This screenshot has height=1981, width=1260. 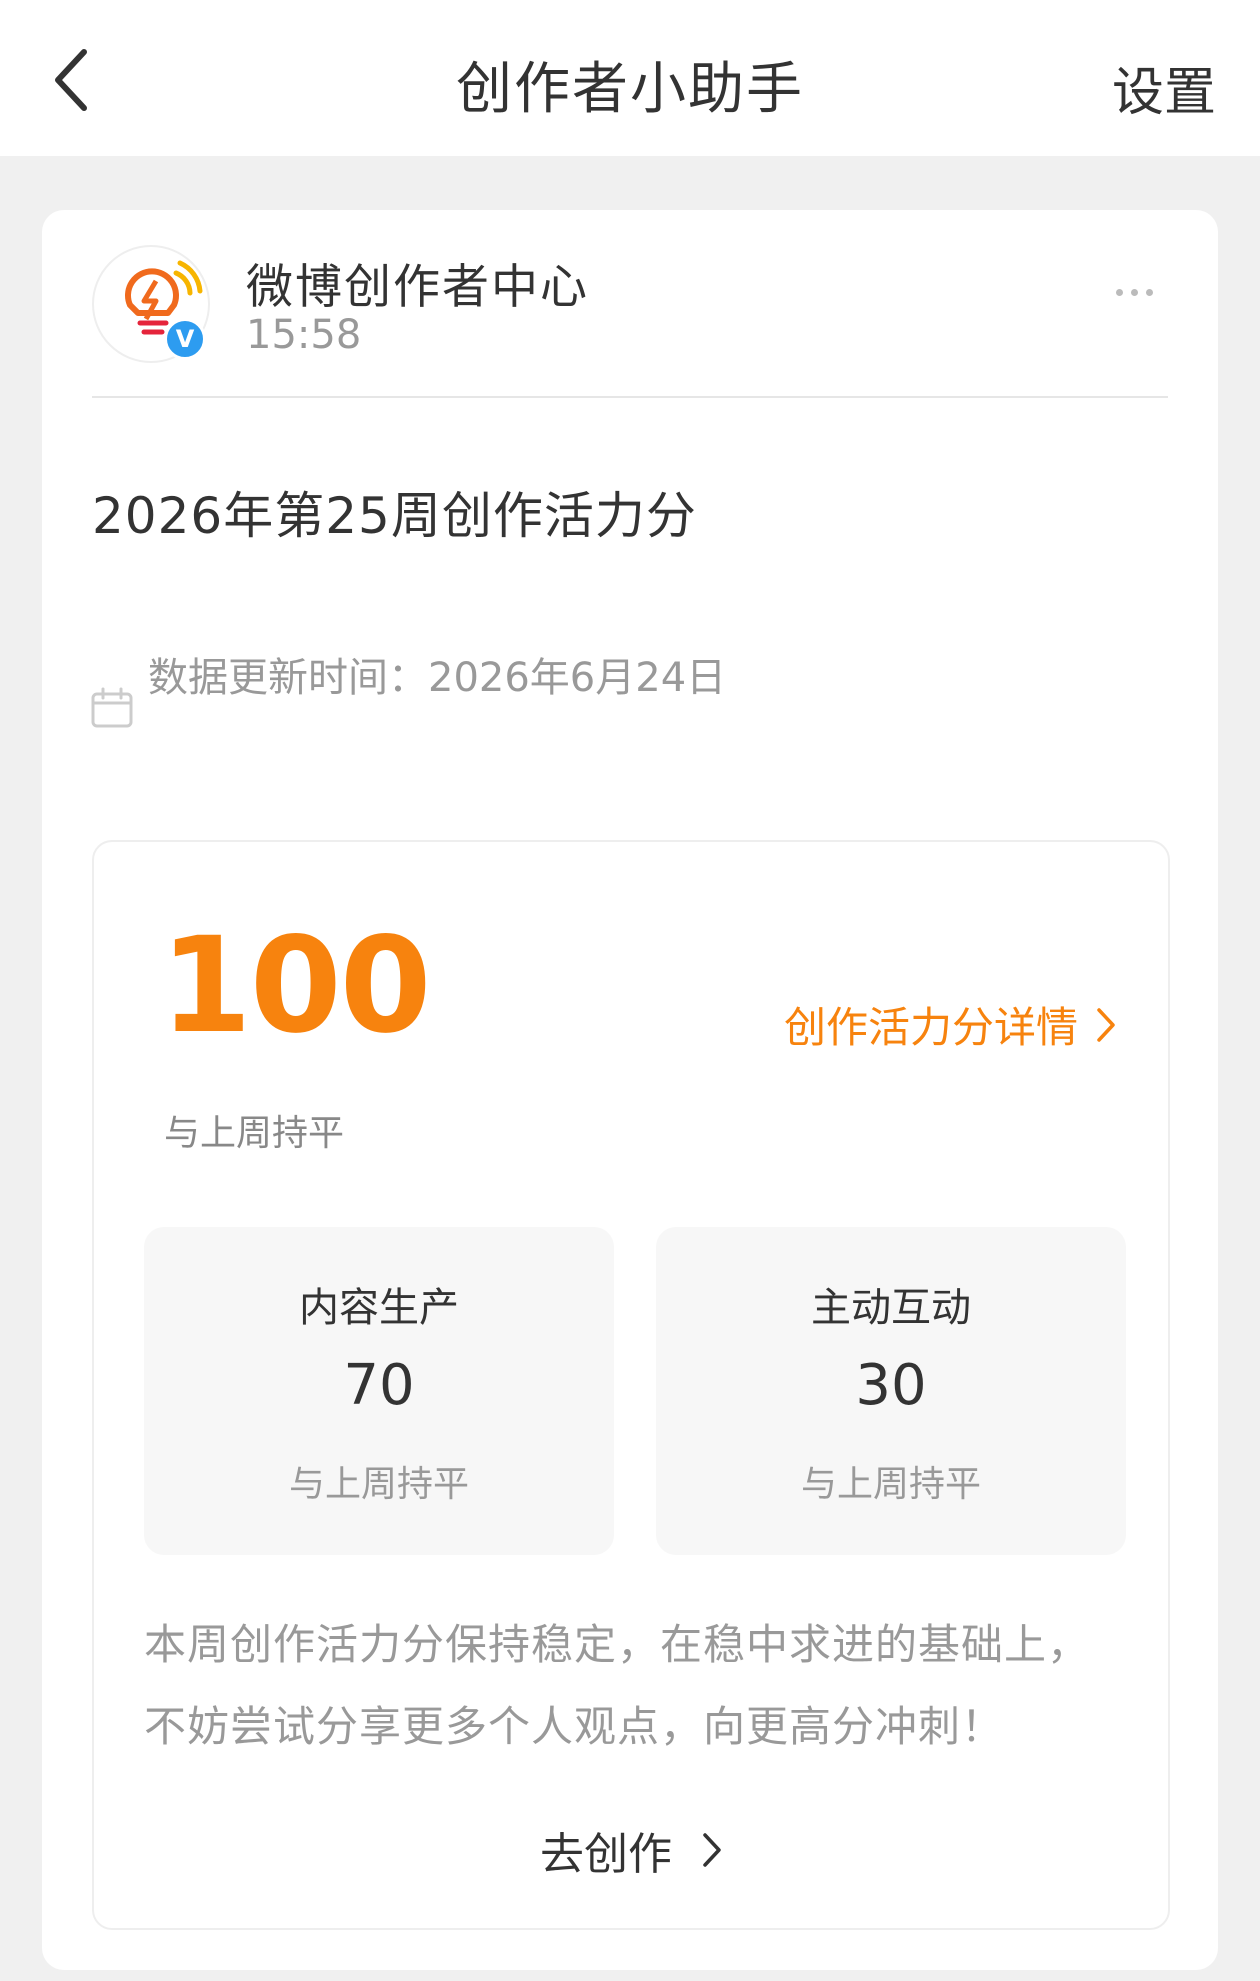 I want to click on more-options-button, so click(x=1144, y=292).